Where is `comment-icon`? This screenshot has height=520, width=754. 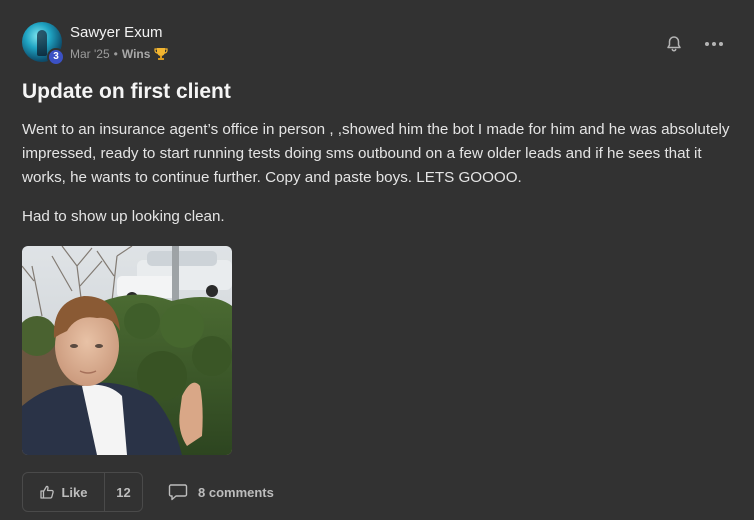 comment-icon is located at coordinates (178, 492).